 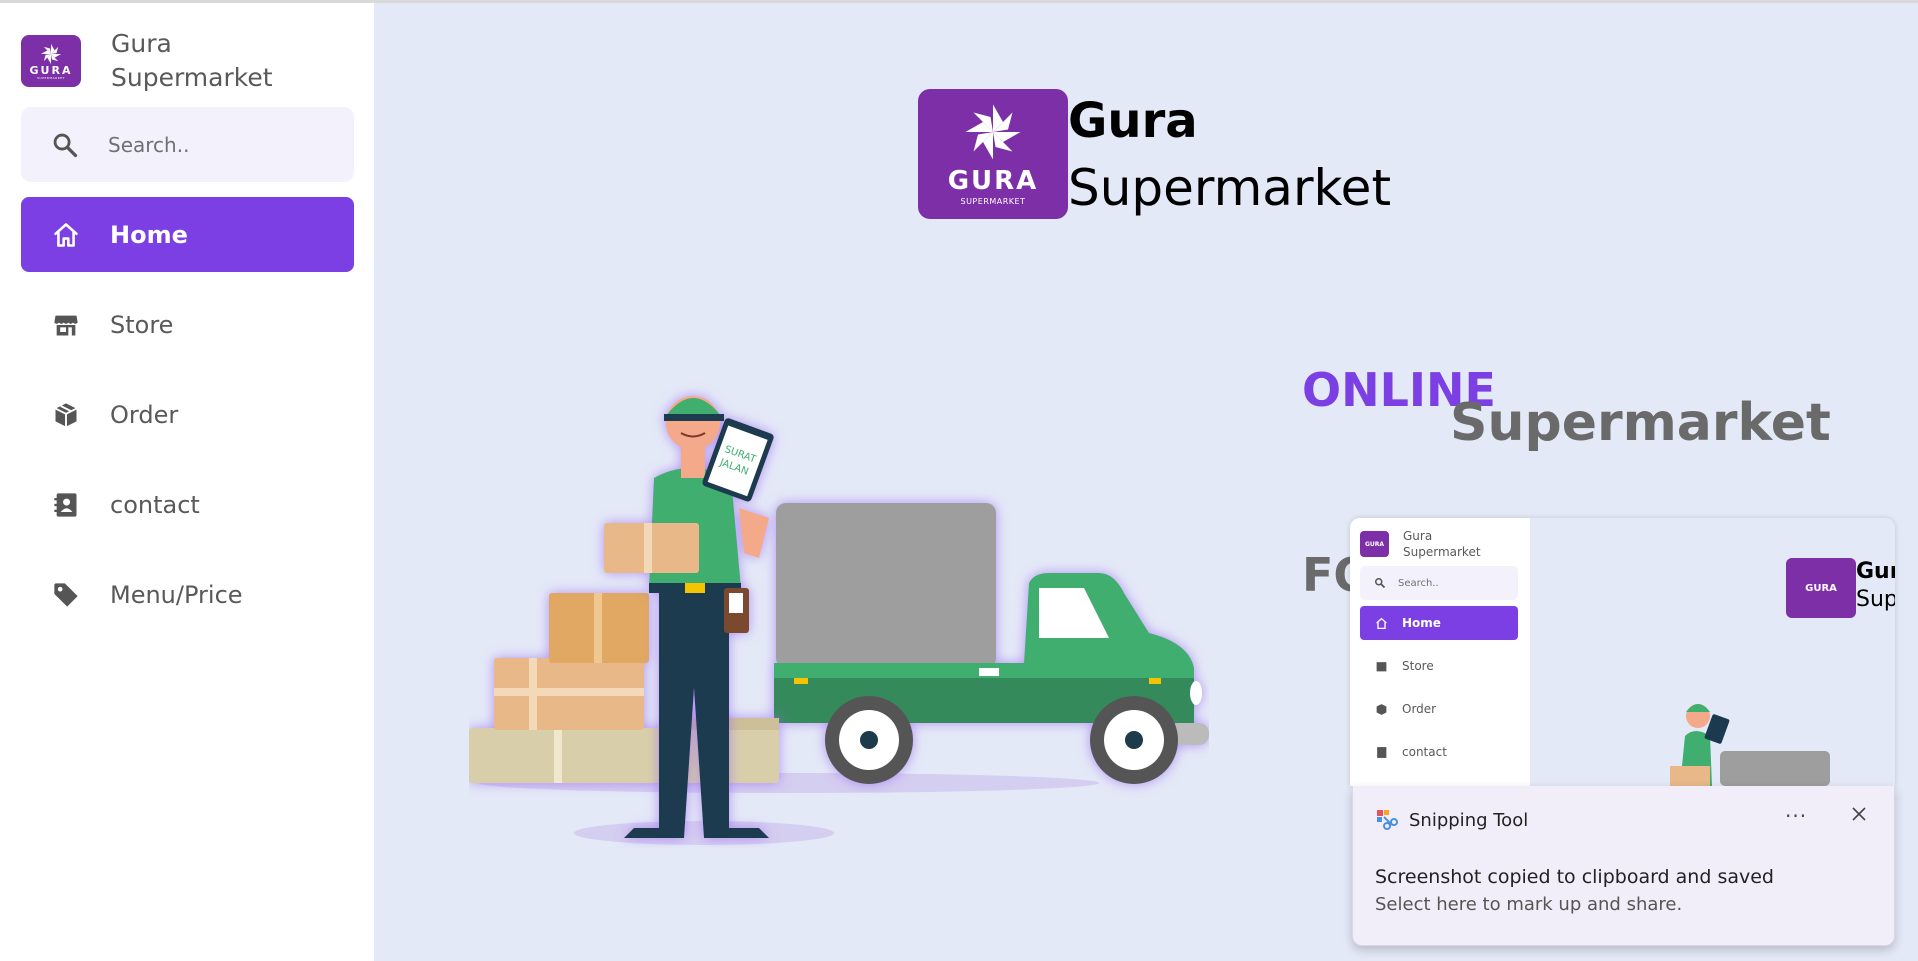 What do you see at coordinates (149, 234) in the screenshot?
I see `sidebar-item-label: Home` at bounding box center [149, 234].